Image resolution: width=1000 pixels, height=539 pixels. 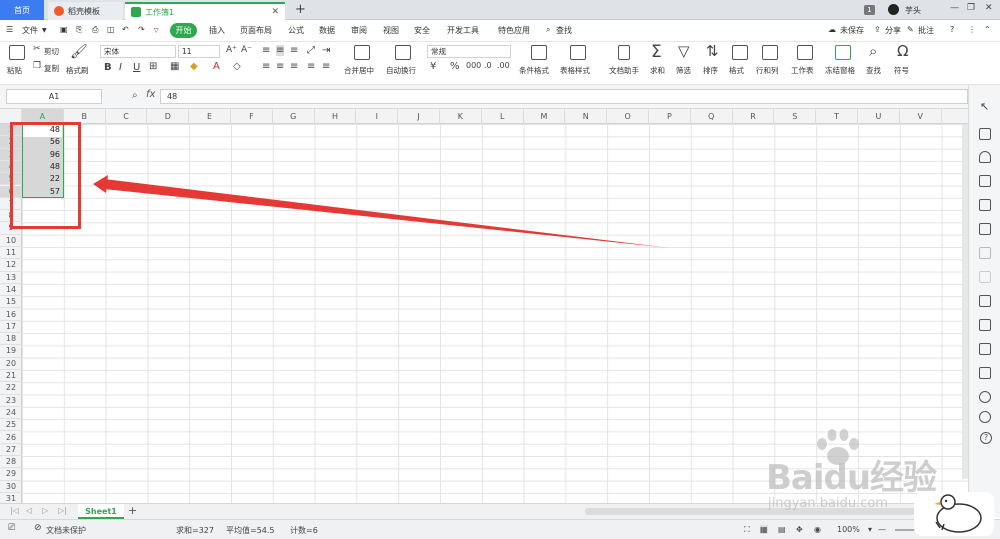 What do you see at coordinates (11, 528) in the screenshot?
I see `macro-icon: ⎚` at bounding box center [11, 528].